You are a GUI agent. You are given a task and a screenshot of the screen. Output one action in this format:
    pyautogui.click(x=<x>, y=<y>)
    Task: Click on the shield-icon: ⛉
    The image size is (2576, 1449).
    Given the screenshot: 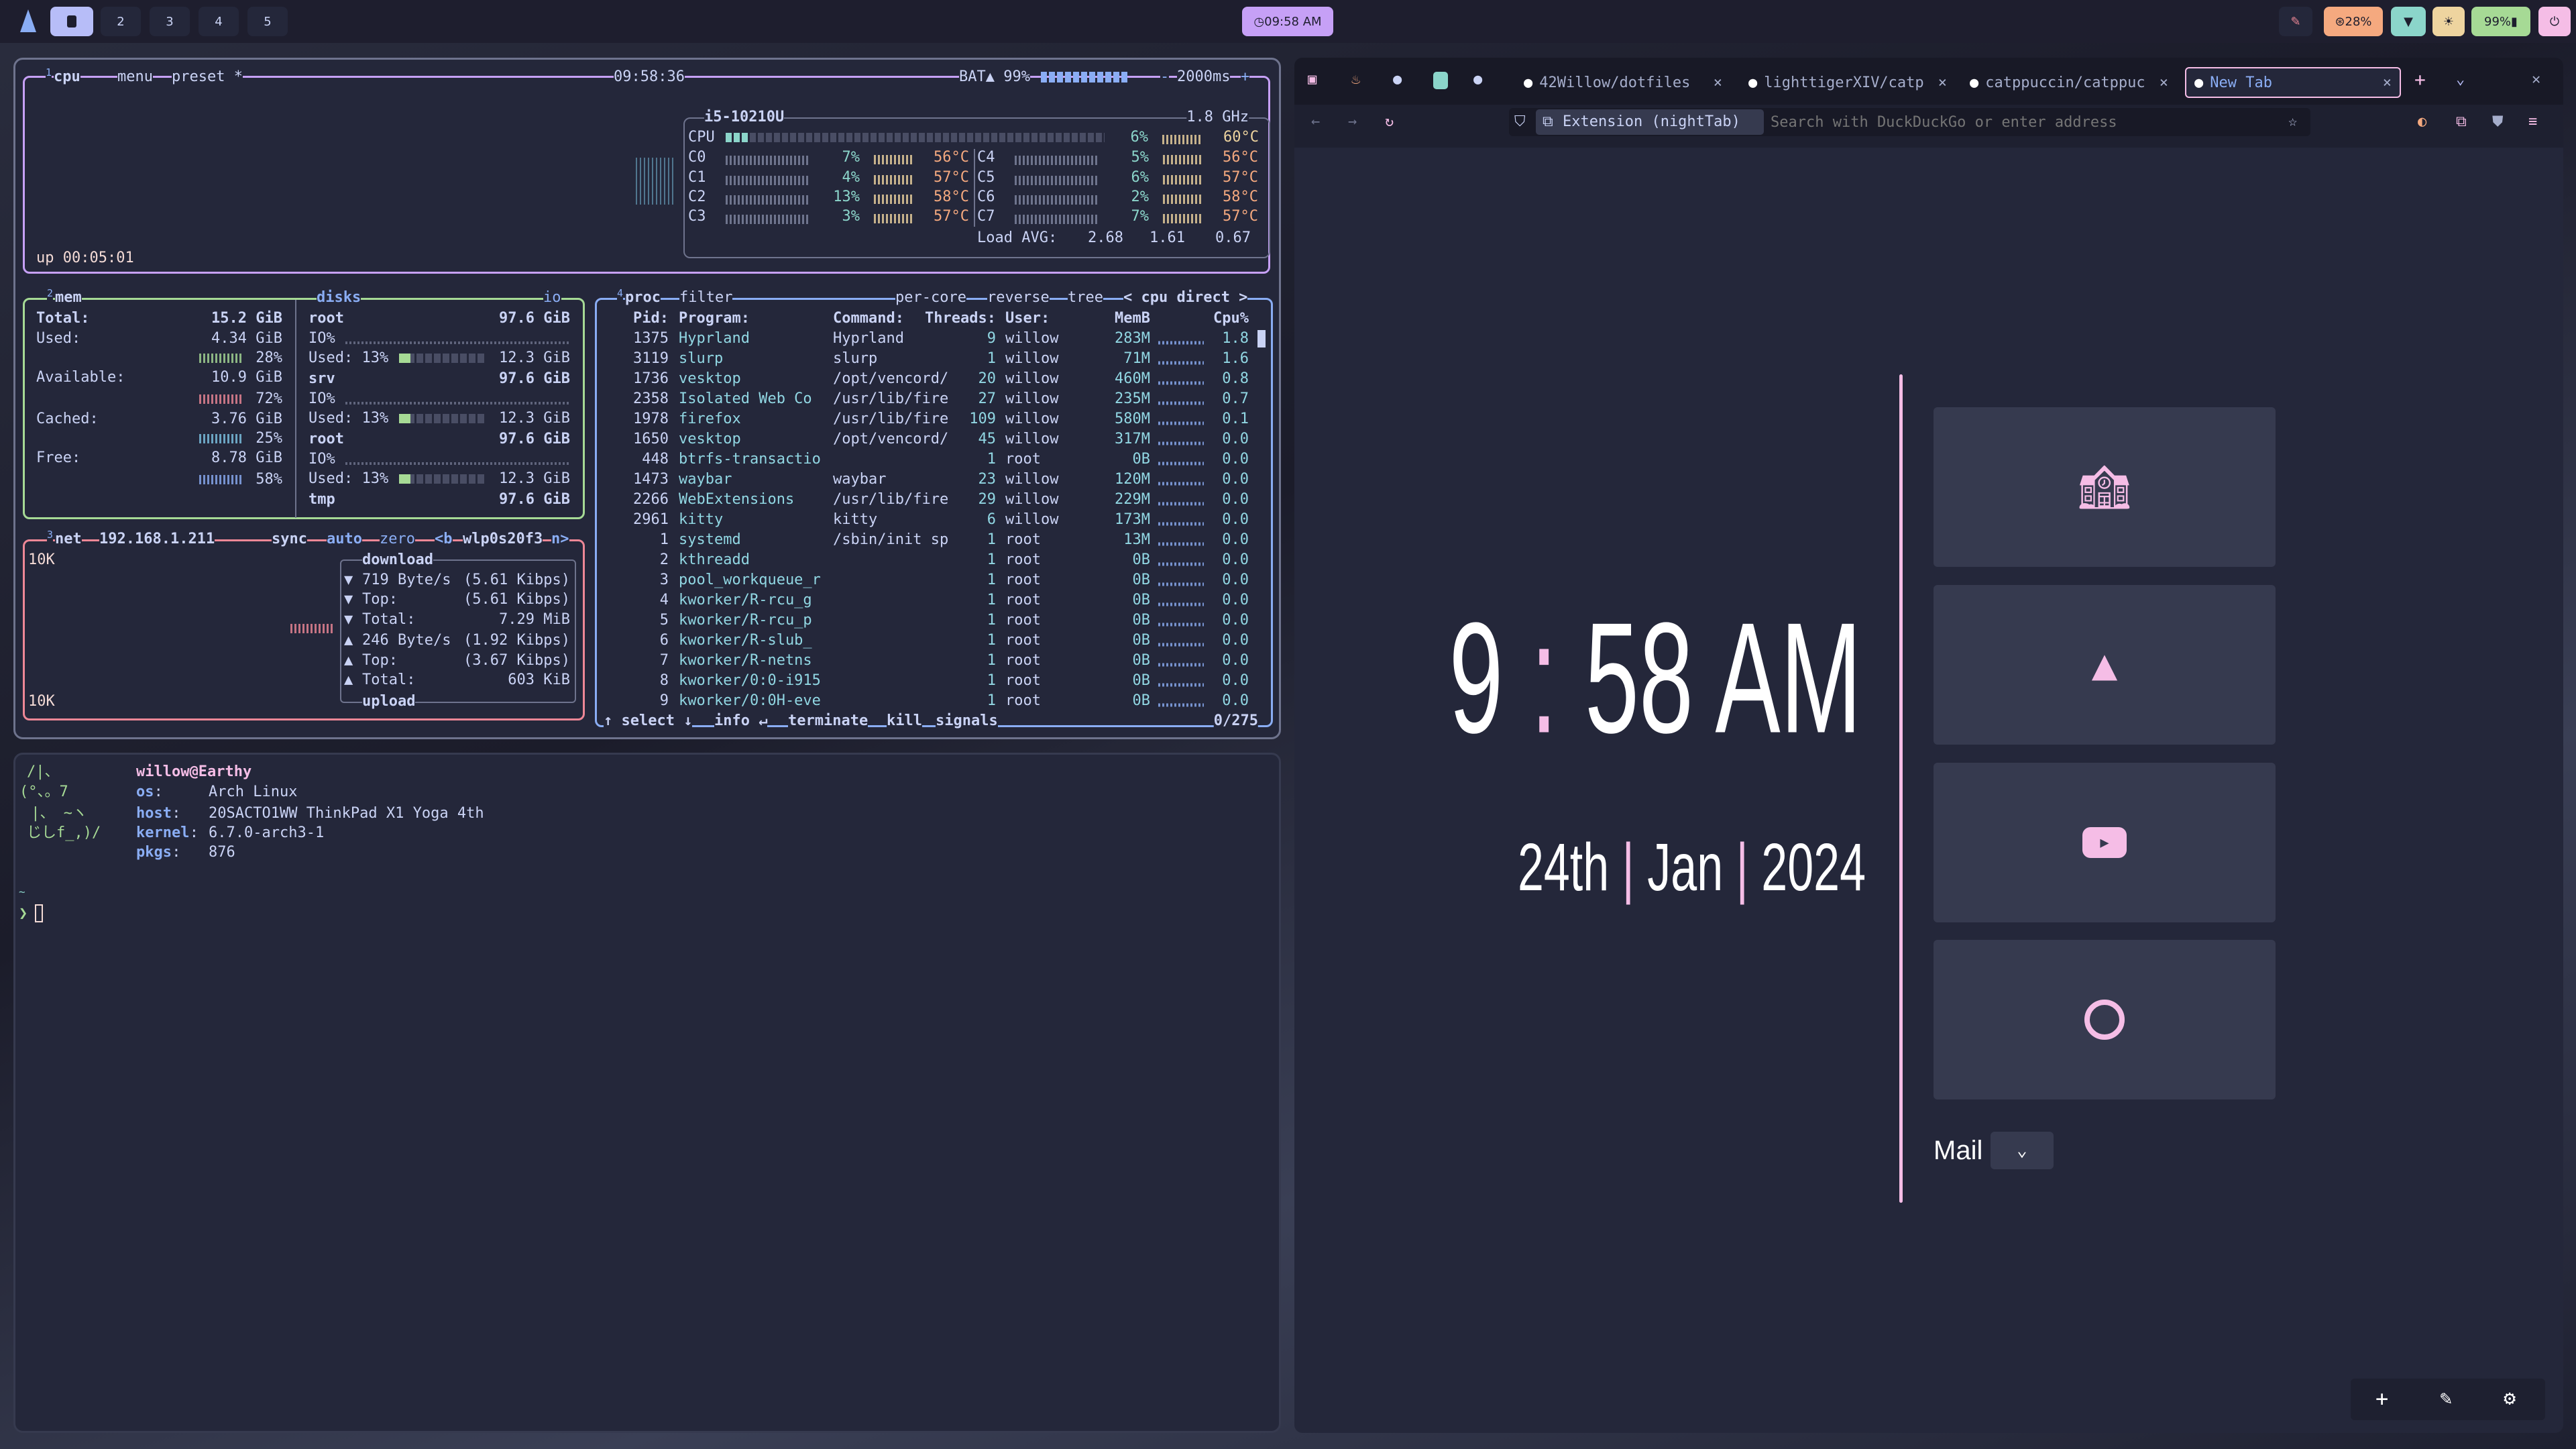 What is the action you would take?
    pyautogui.click(x=1520, y=122)
    